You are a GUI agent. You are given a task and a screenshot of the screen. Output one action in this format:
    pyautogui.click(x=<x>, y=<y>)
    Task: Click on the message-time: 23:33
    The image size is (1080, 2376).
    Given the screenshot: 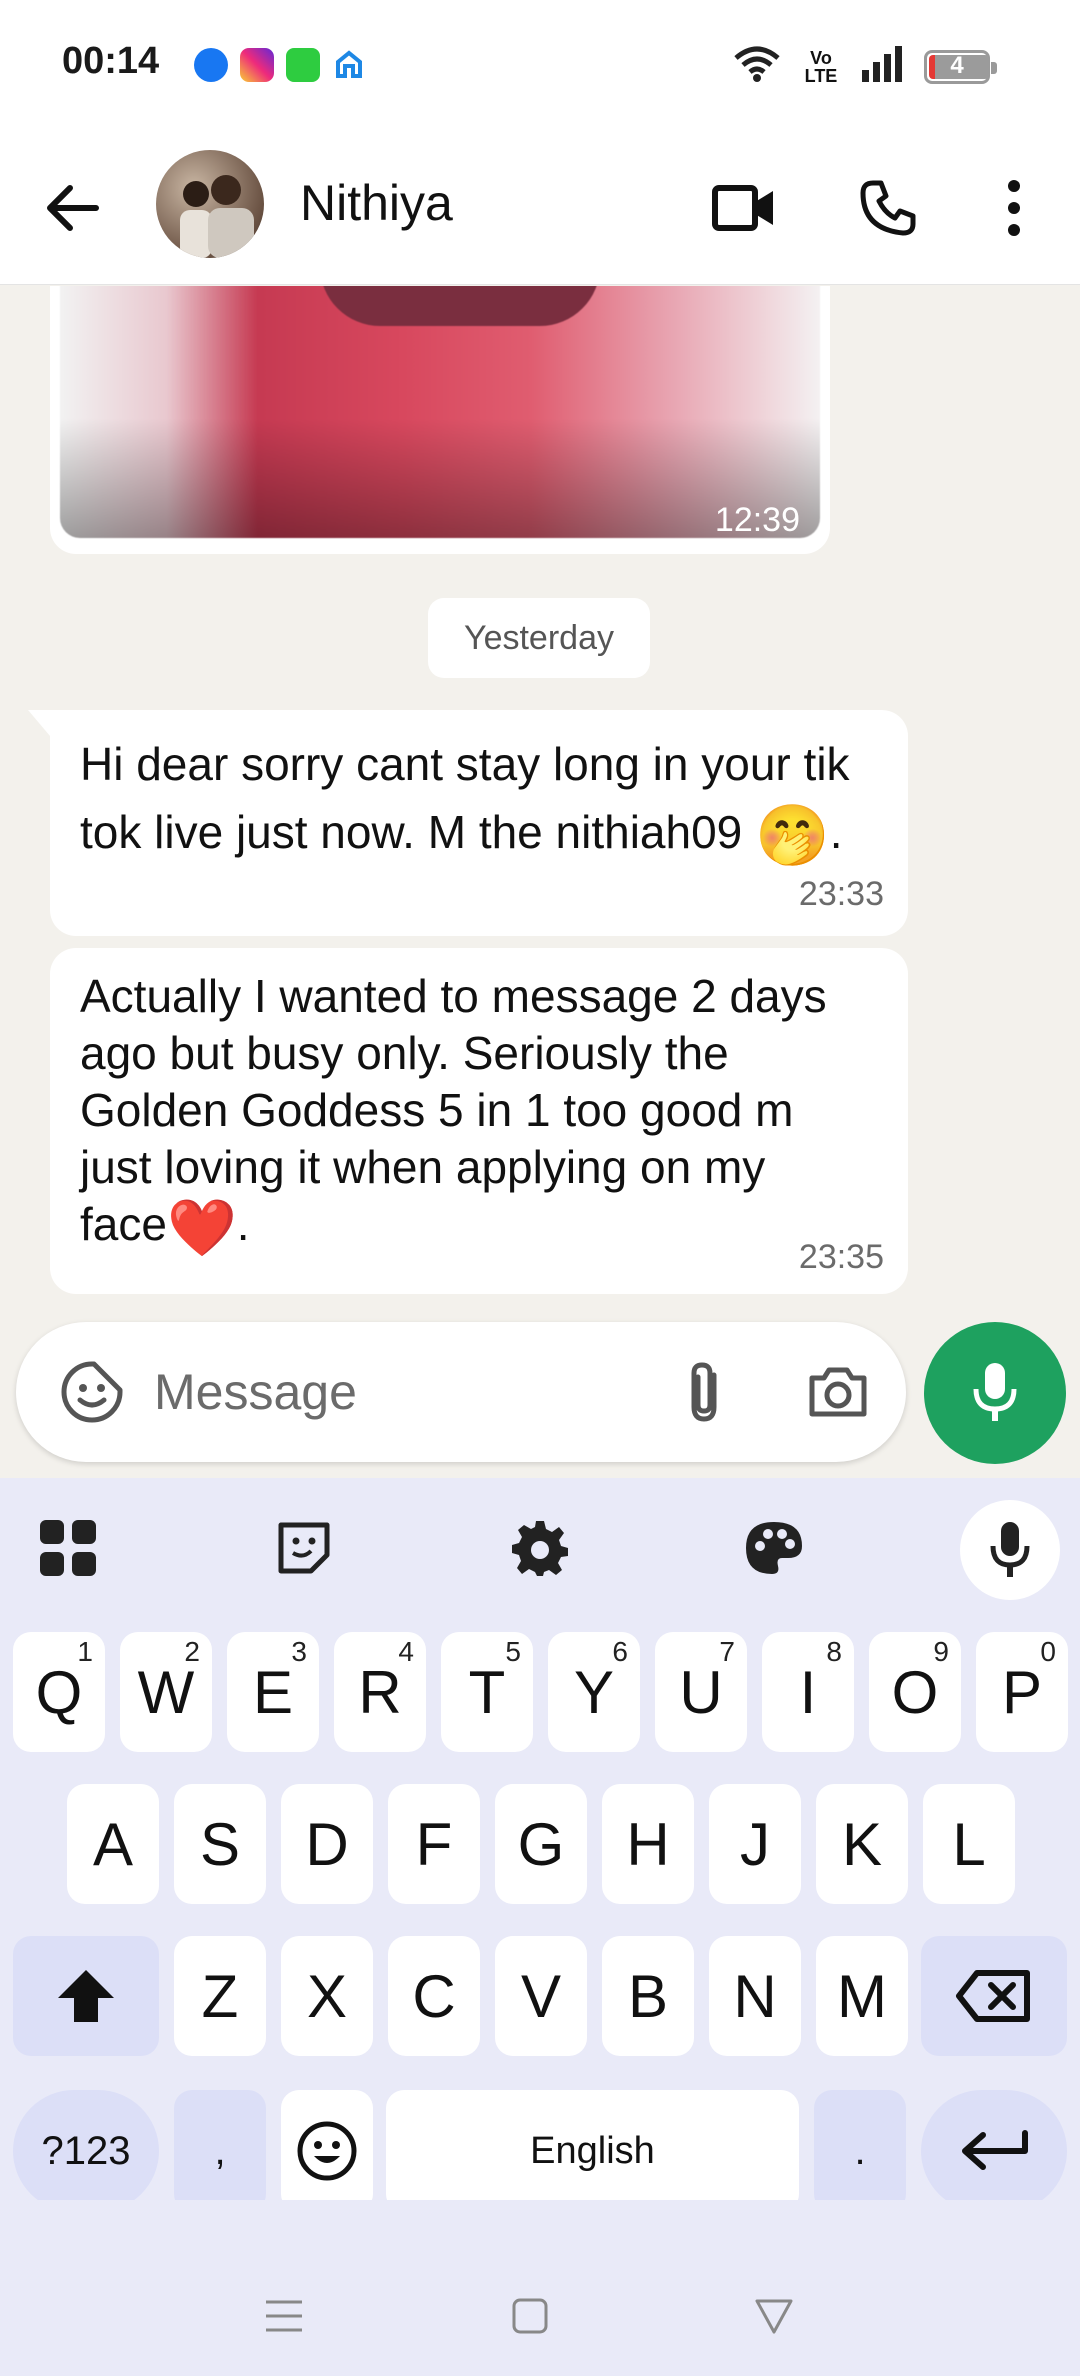 What is the action you would take?
    pyautogui.click(x=841, y=894)
    